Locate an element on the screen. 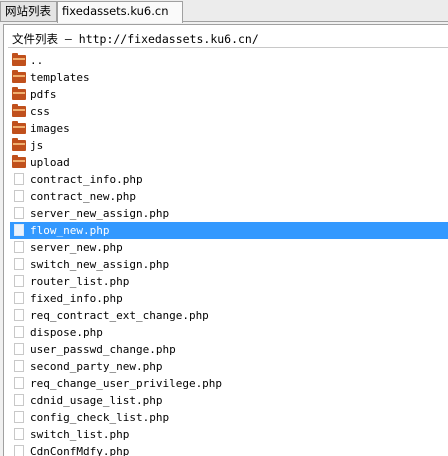  file-name: switch_list.php is located at coordinates (80, 434).